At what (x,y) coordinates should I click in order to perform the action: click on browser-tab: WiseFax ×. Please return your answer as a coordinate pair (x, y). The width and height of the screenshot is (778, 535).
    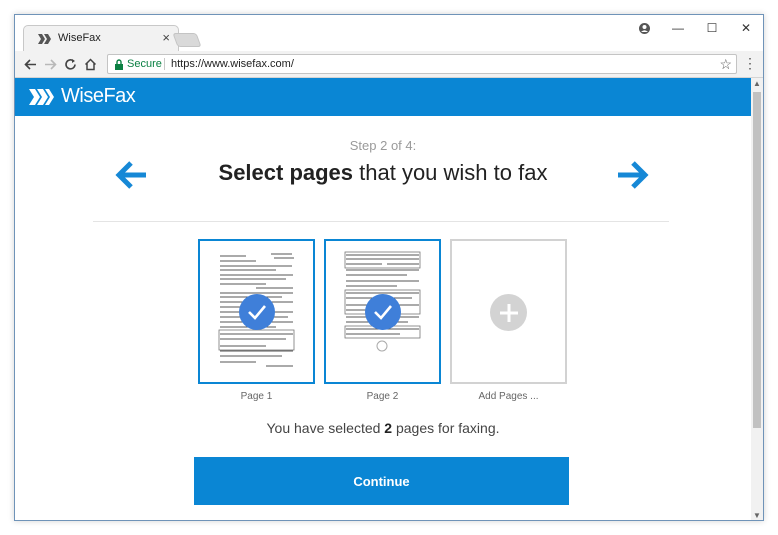
    Looking at the image, I should click on (101, 38).